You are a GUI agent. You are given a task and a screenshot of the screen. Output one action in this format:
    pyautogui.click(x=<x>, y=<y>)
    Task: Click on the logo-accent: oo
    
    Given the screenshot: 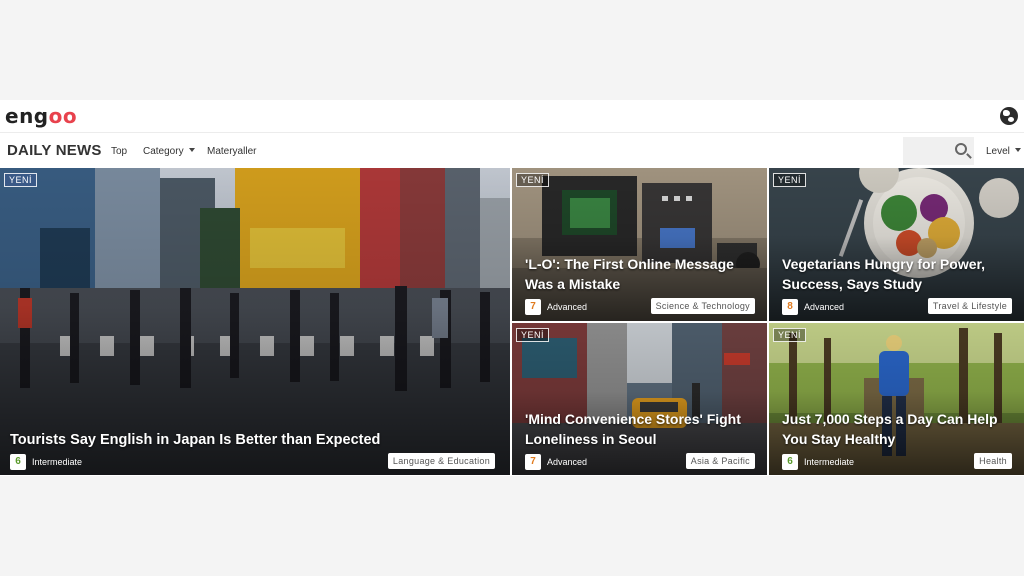 What is the action you would take?
    pyautogui.click(x=63, y=116)
    